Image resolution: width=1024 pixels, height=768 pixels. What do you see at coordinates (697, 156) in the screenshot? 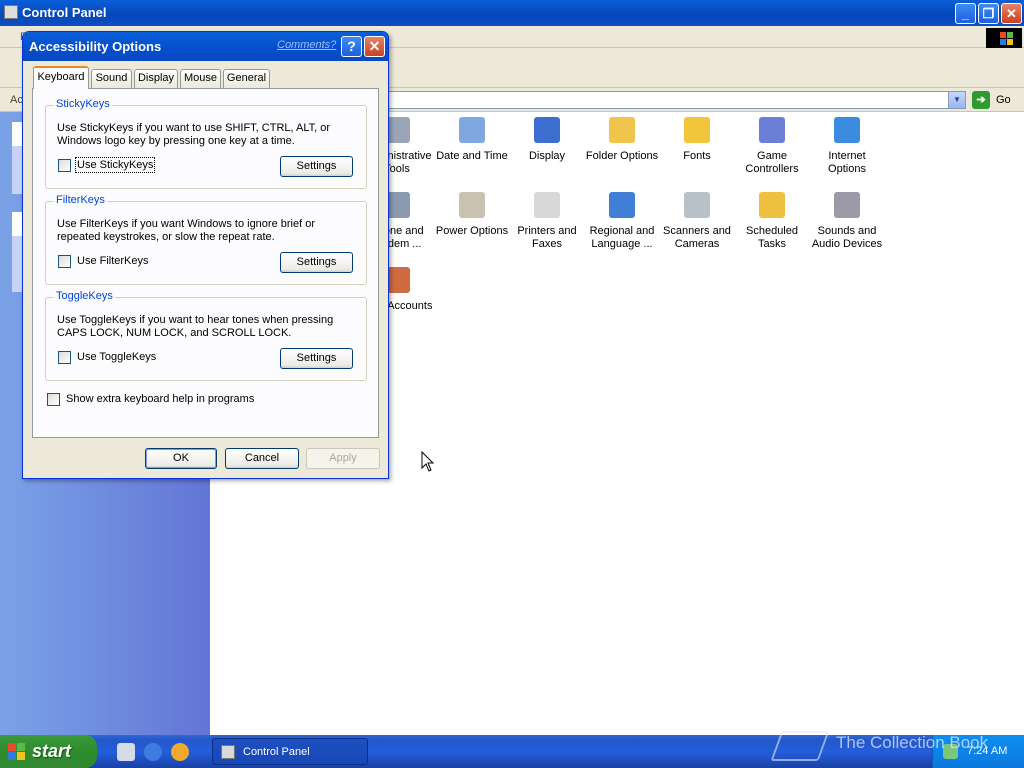
I see `control-panel-item-label: Fonts` at bounding box center [697, 156].